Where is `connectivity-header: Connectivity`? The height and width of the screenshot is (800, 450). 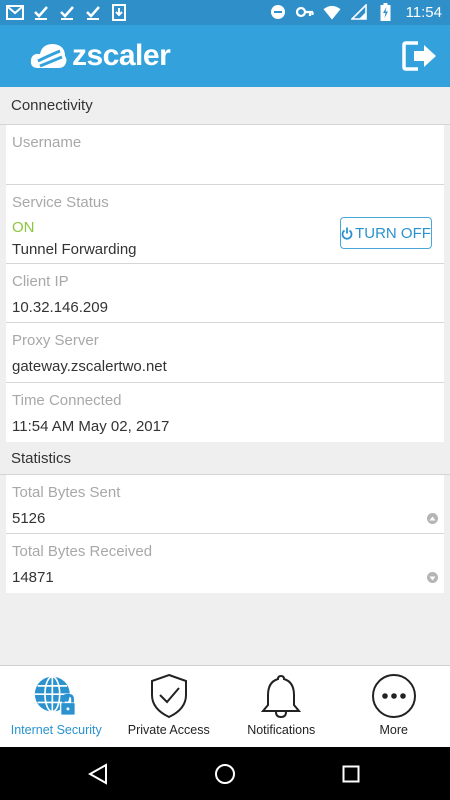 connectivity-header: Connectivity is located at coordinates (225, 106).